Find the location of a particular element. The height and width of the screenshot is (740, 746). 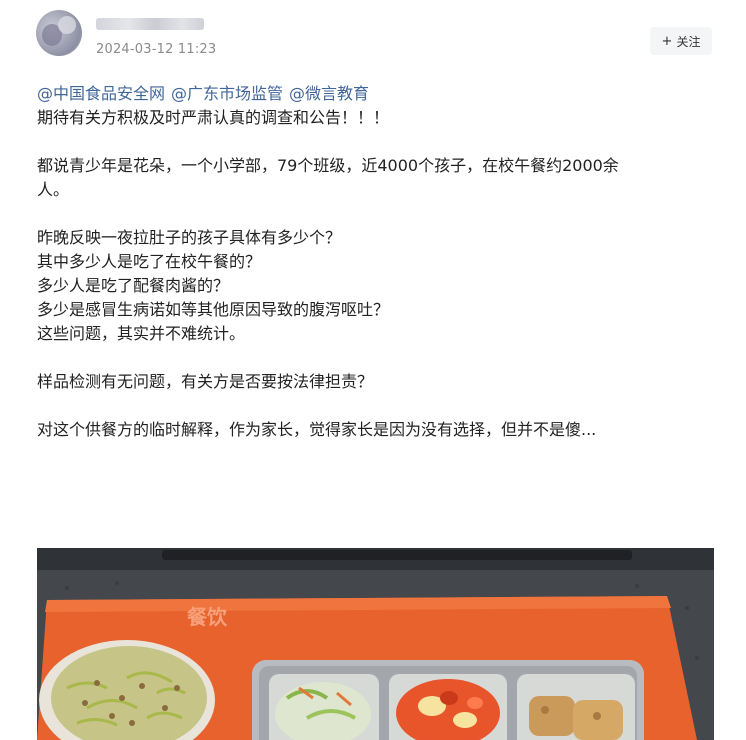

post-timestamp: 2024-03-12 11:23 is located at coordinates (156, 49).